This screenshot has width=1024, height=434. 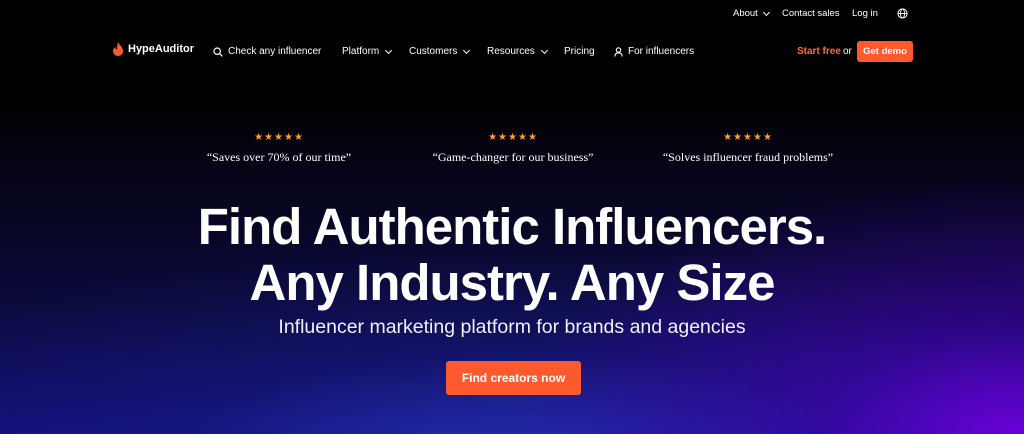 I want to click on hero-headline-line-1: Find Authentic Influencers., so click(x=512, y=226).